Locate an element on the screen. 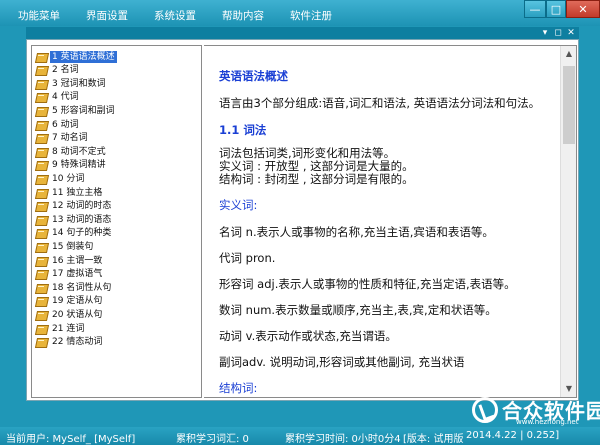 The height and width of the screenshot is (445, 600). scroll-thumb is located at coordinates (569, 105).